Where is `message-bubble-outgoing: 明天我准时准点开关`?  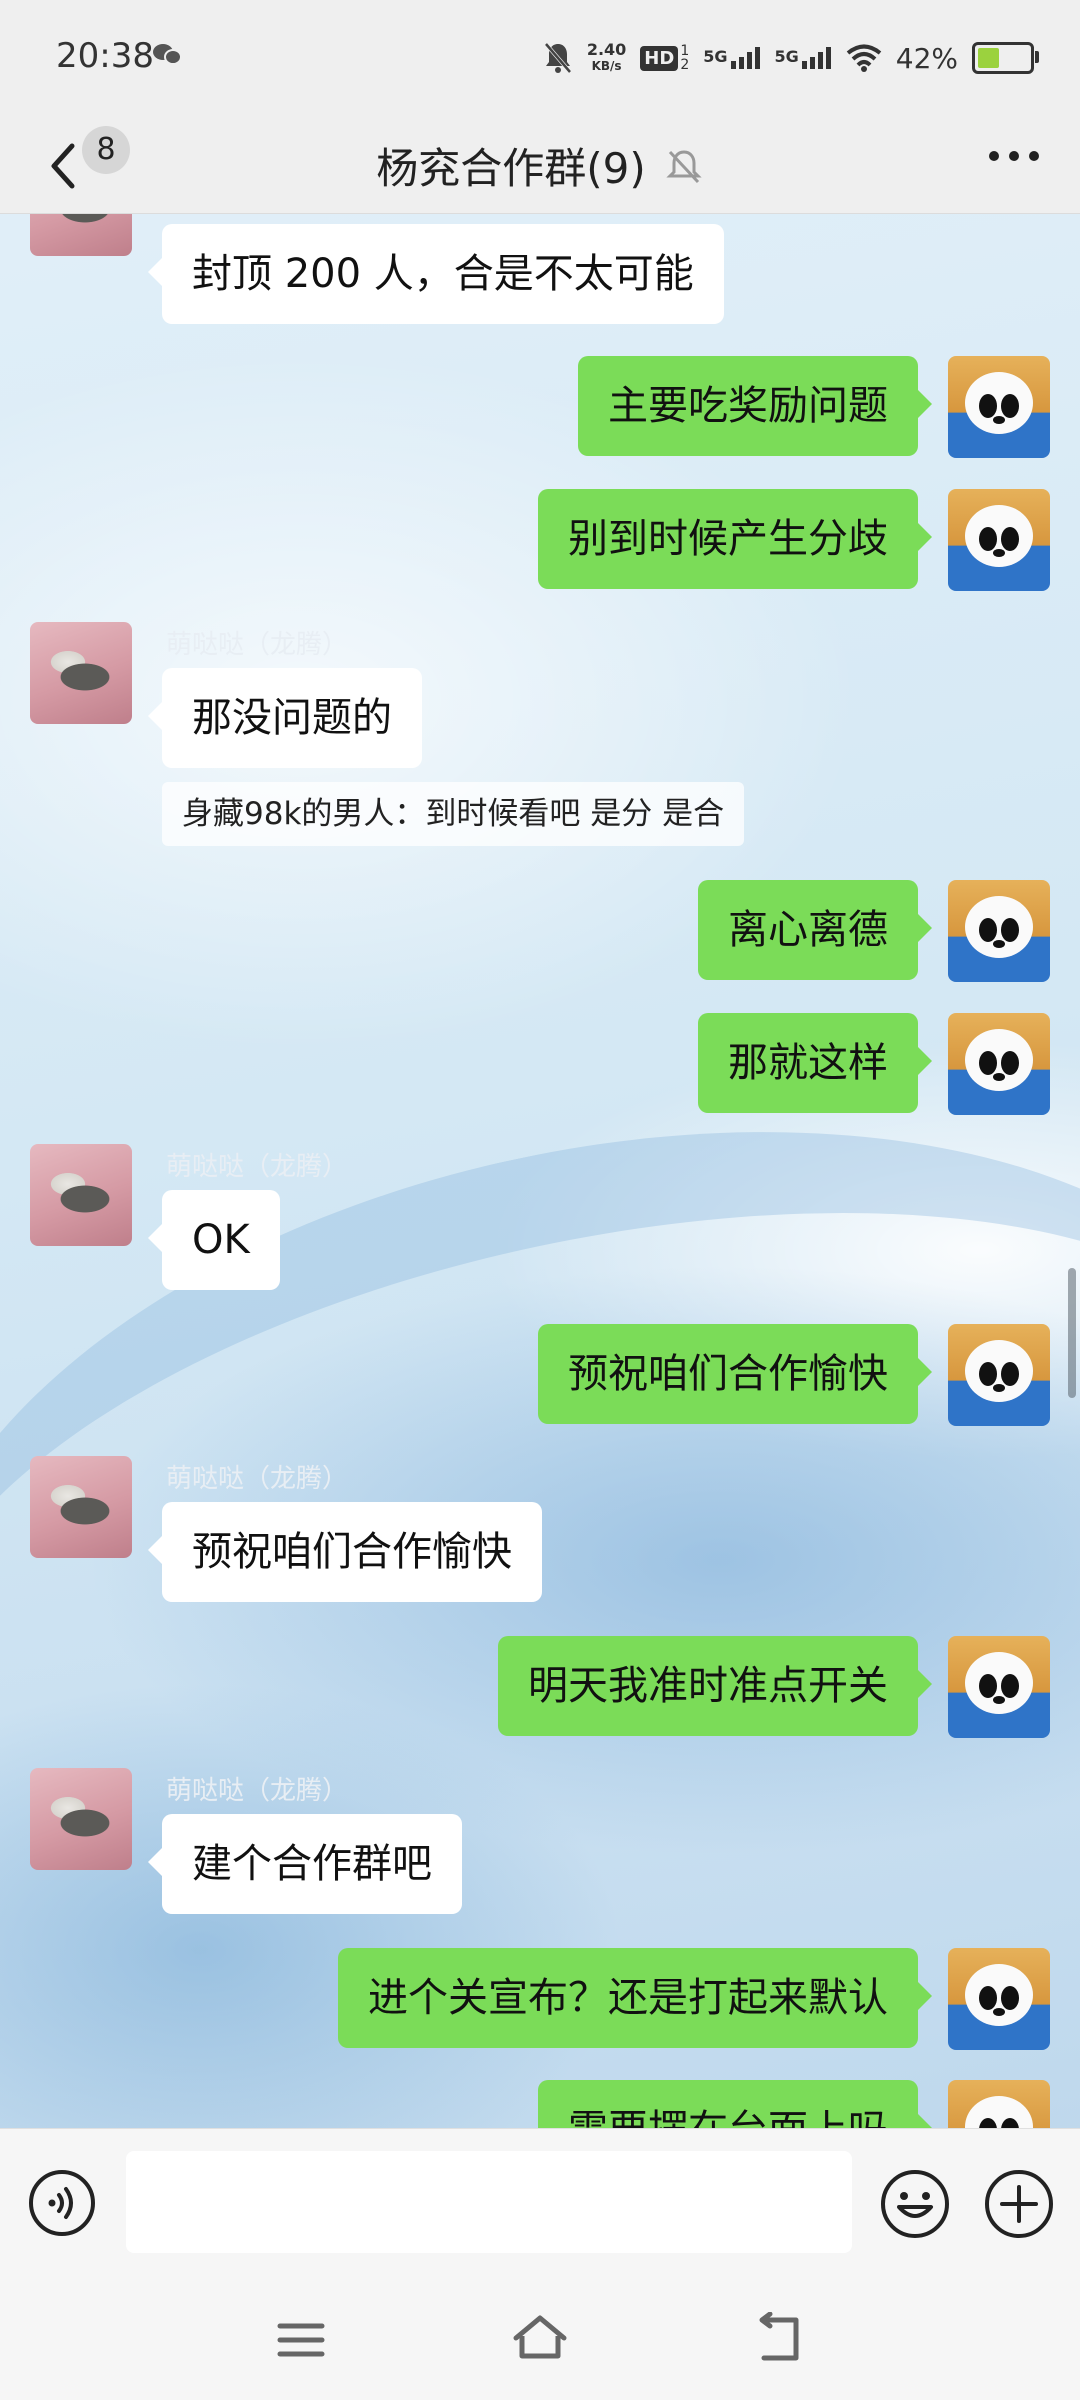
message-bubble-outgoing: 明天我准时准点开关 is located at coordinates (715, 1686).